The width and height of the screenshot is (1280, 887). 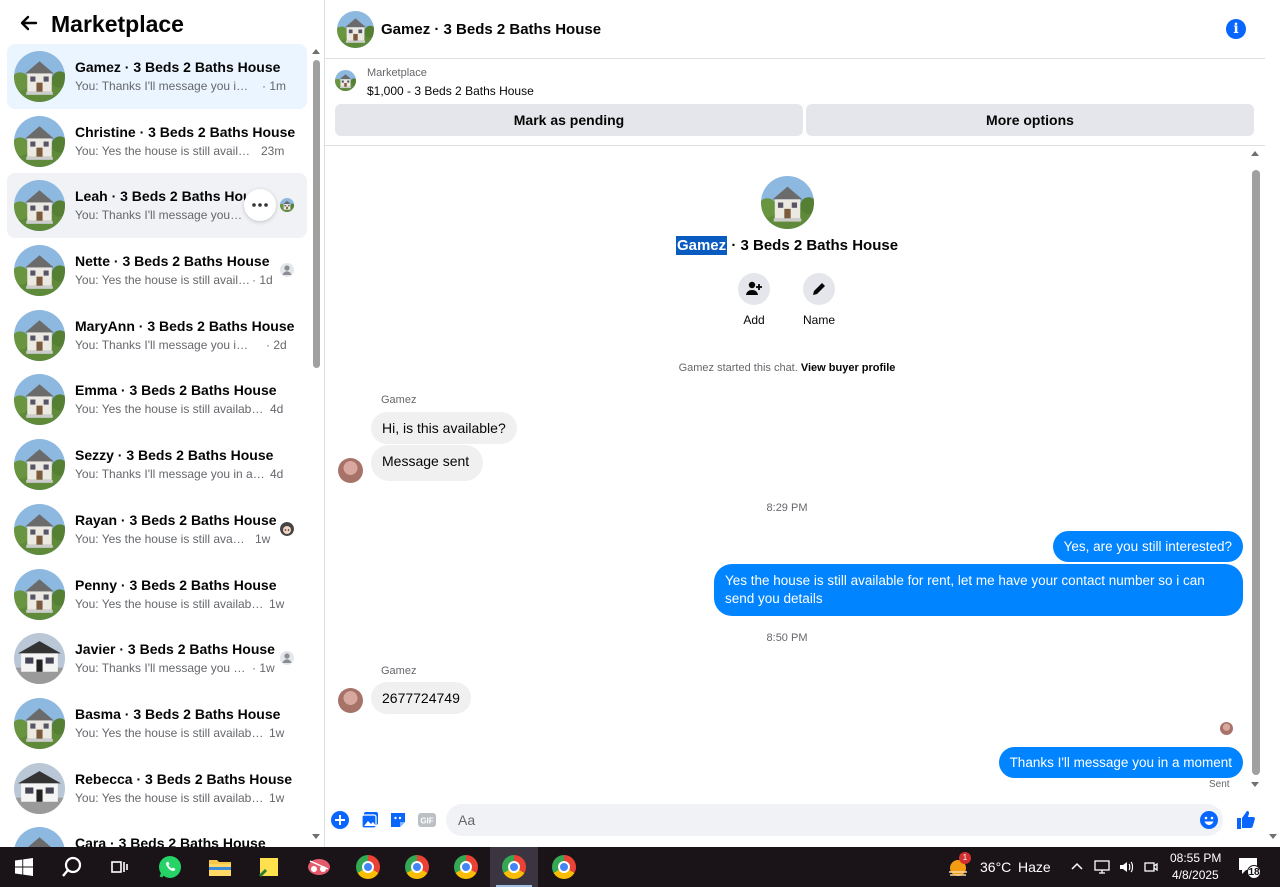 I want to click on thumbs-up-icon, so click(x=1245, y=819).